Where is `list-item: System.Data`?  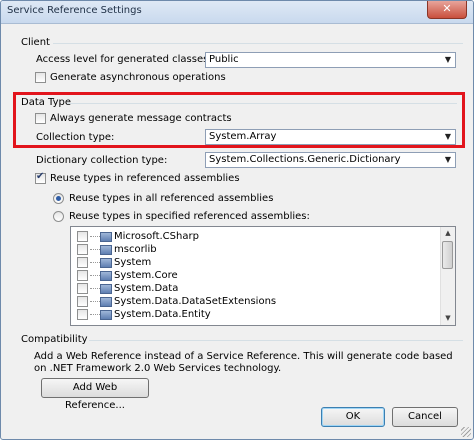 list-item: System.Data is located at coordinates (127, 289).